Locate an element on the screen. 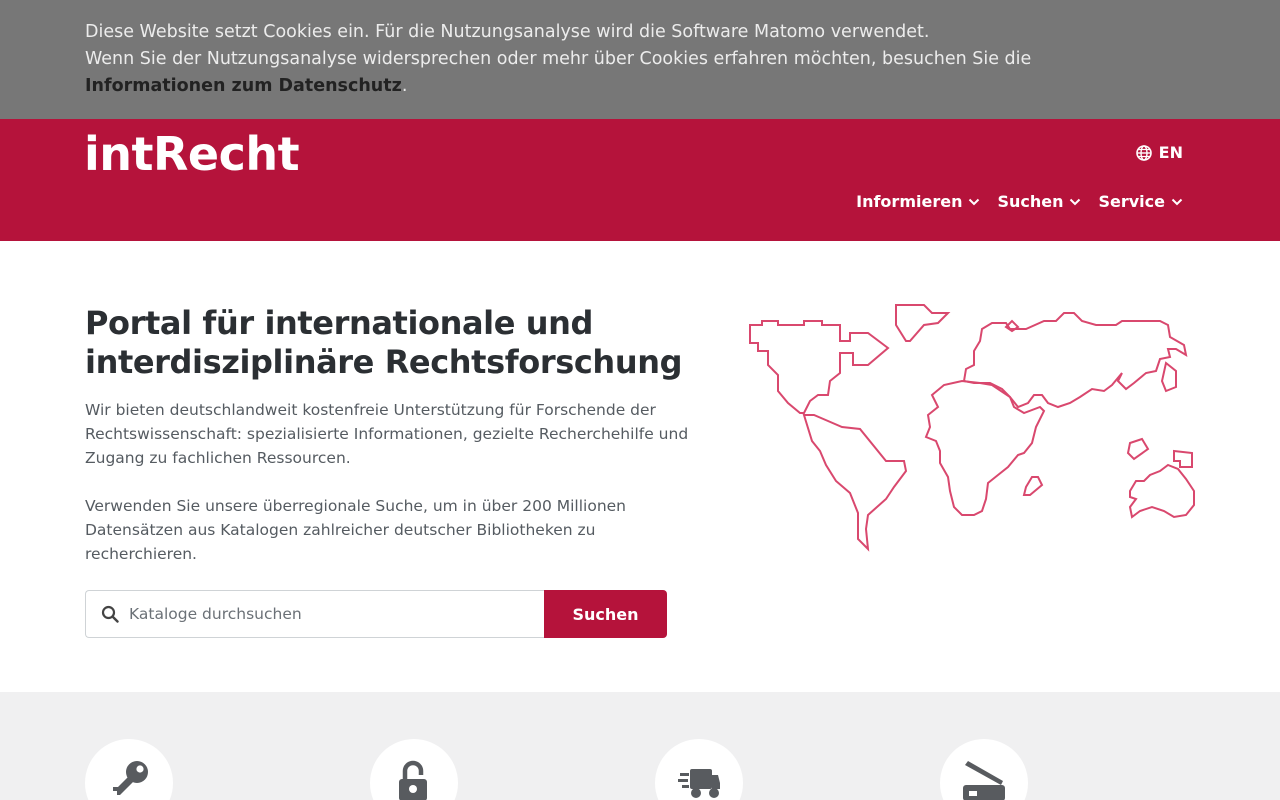 Image resolution: width=1280 pixels, height=800 pixels. language-label: EN is located at coordinates (1170, 152).